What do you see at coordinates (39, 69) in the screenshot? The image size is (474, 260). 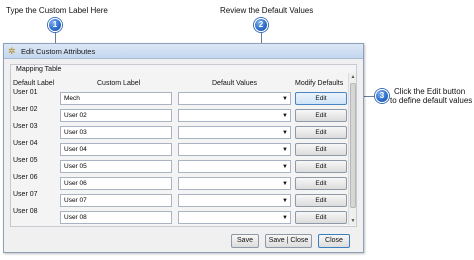 I see `group-label: Mapping Table` at bounding box center [39, 69].